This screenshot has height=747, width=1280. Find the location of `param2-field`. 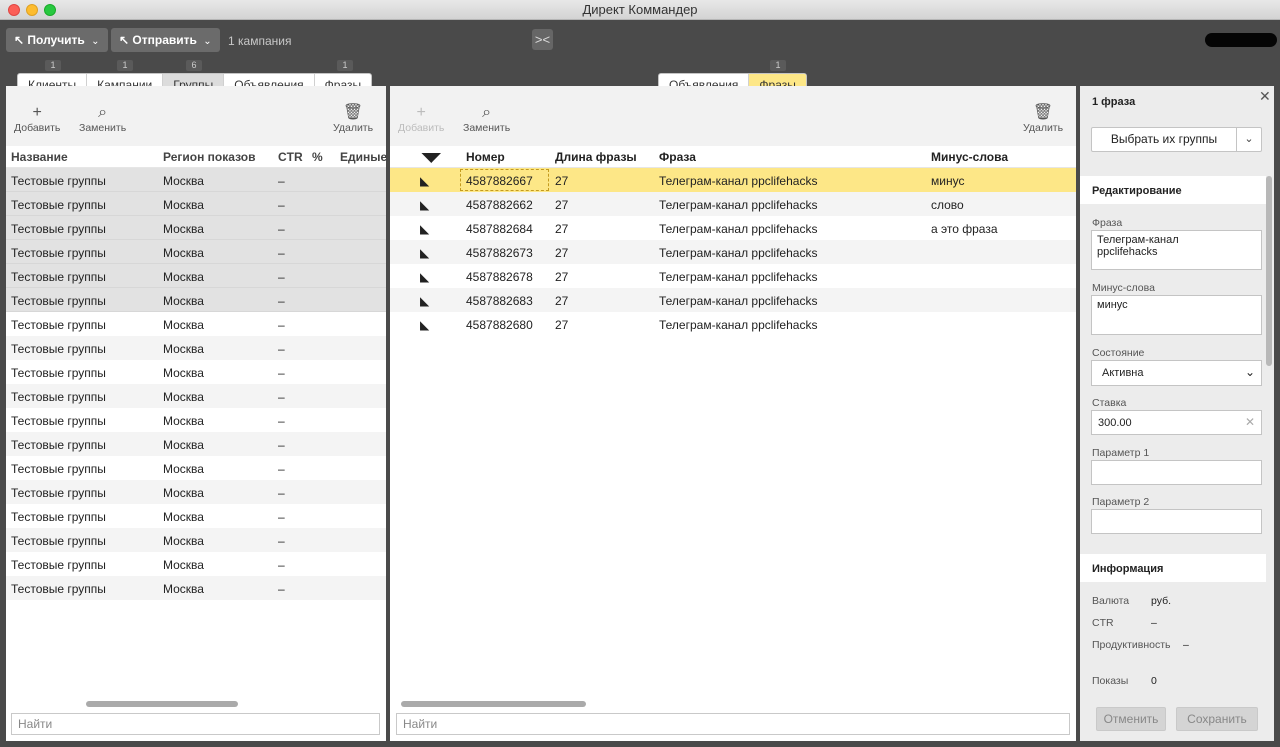

param2-field is located at coordinates (1176, 521).